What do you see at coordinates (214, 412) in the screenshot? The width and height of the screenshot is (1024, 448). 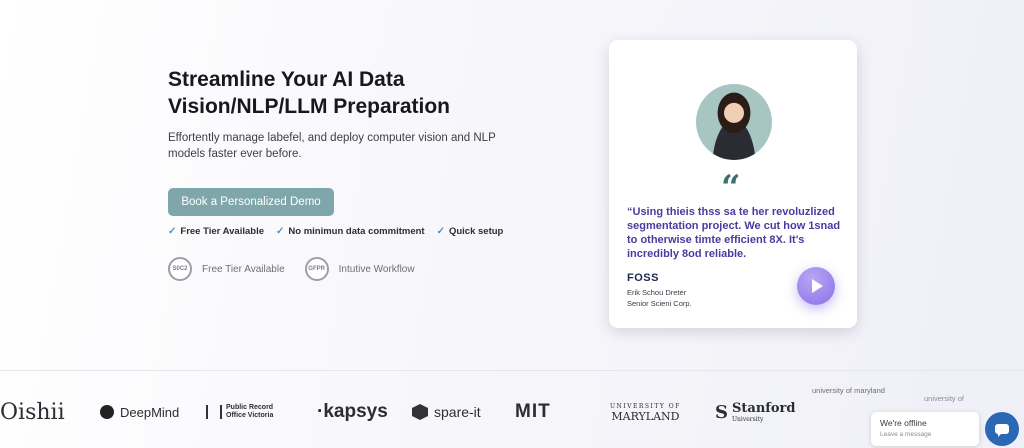 I see `prov-icon` at bounding box center [214, 412].